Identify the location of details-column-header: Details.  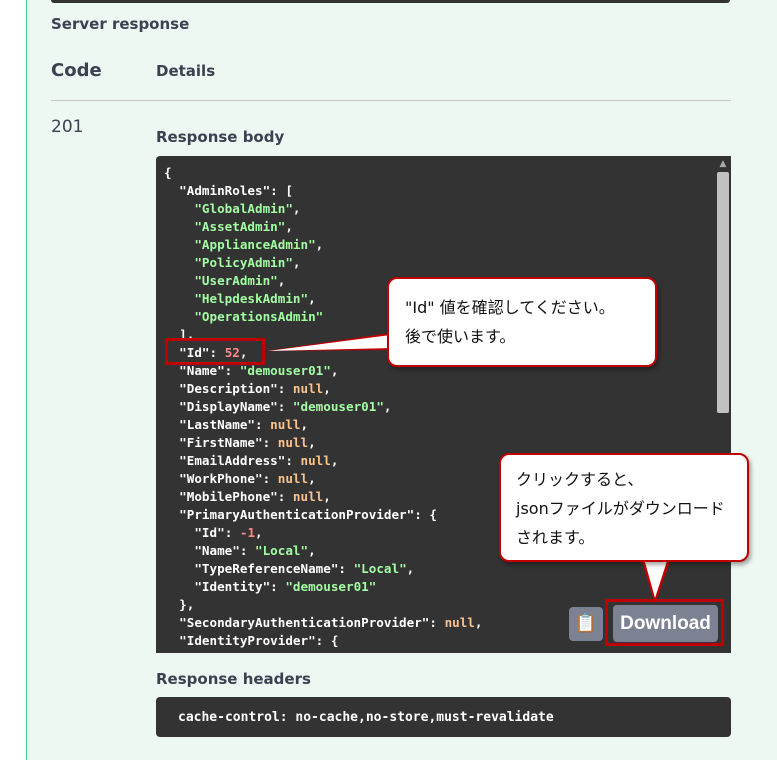
(186, 71).